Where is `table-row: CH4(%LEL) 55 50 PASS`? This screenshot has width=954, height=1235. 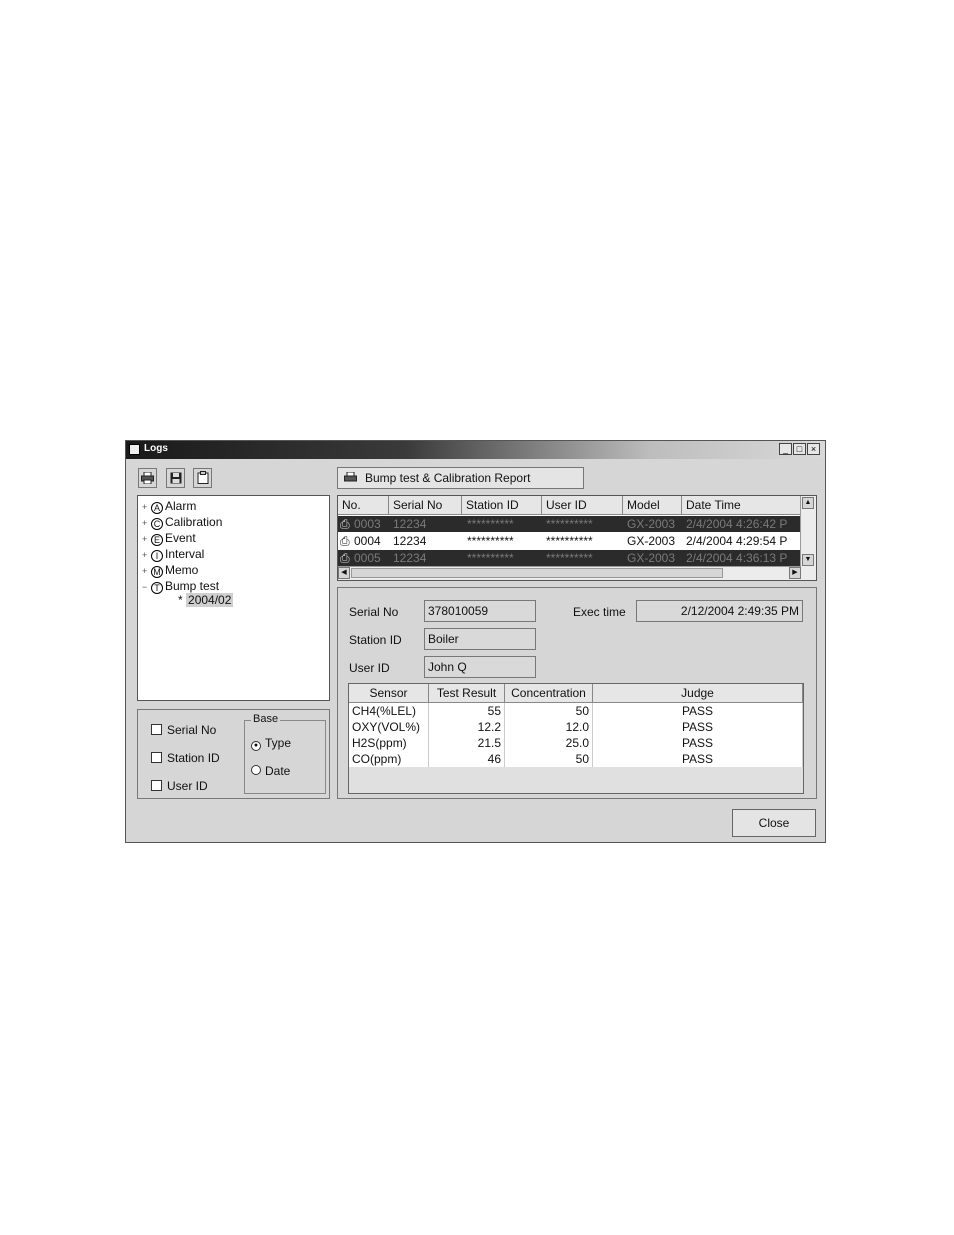
table-row: CH4(%LEL) 55 50 PASS is located at coordinates (576, 711).